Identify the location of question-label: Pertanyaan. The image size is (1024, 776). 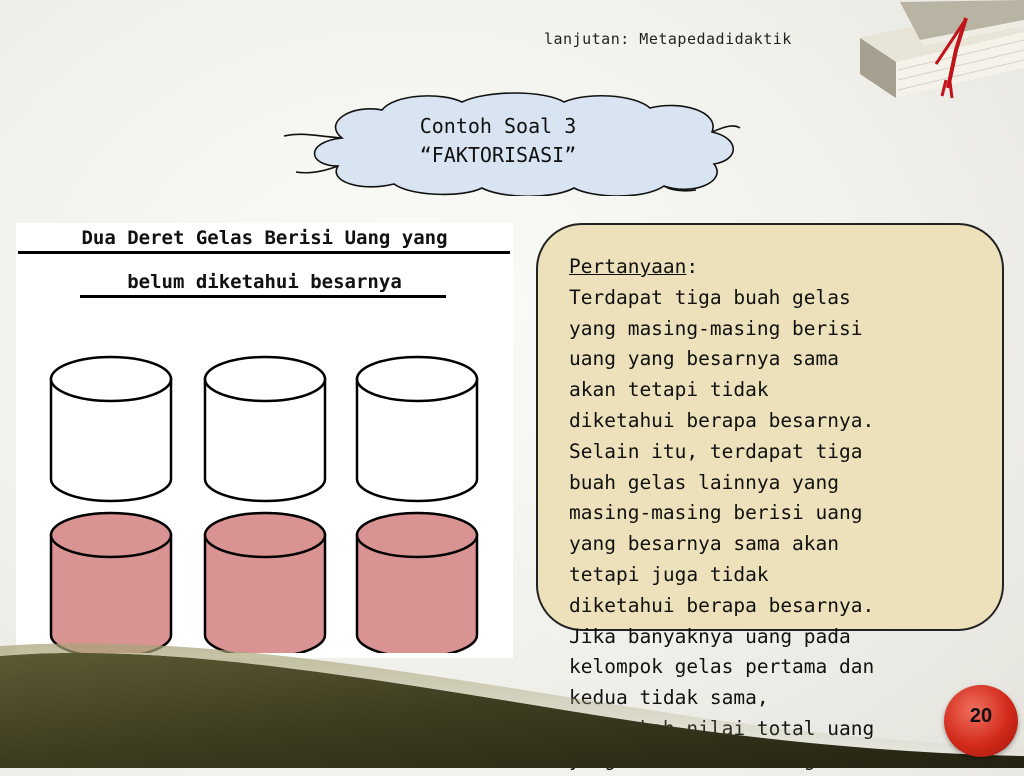
(628, 266).